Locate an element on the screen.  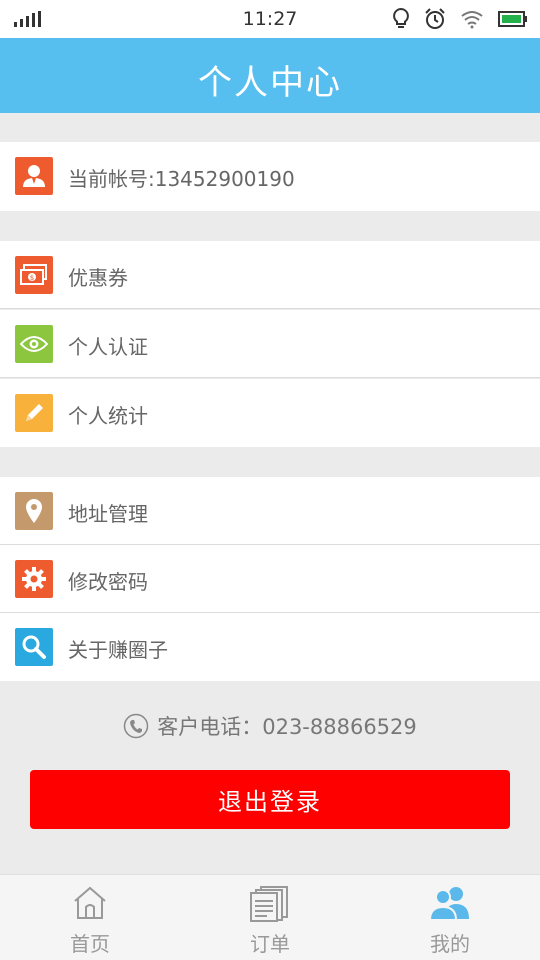
eye-icon is located at coordinates (34, 344).